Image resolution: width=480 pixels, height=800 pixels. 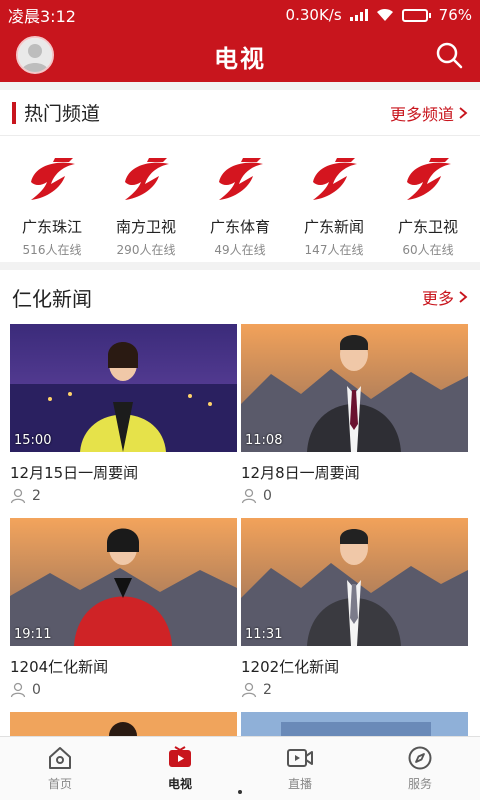 I want to click on video-duration: 11:31, so click(x=264, y=634).